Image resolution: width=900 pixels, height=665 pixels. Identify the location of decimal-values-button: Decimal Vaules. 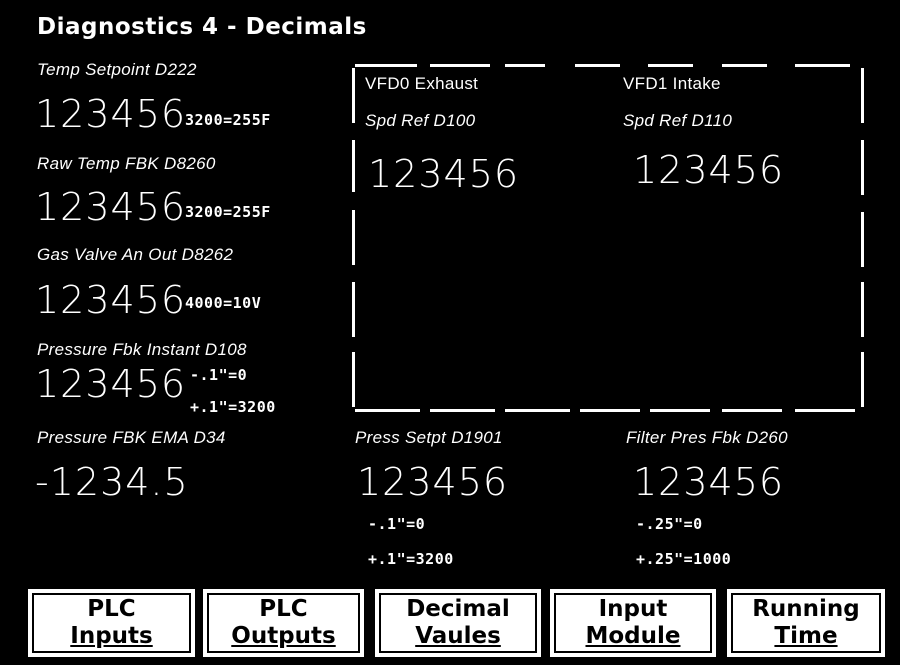
(458, 623).